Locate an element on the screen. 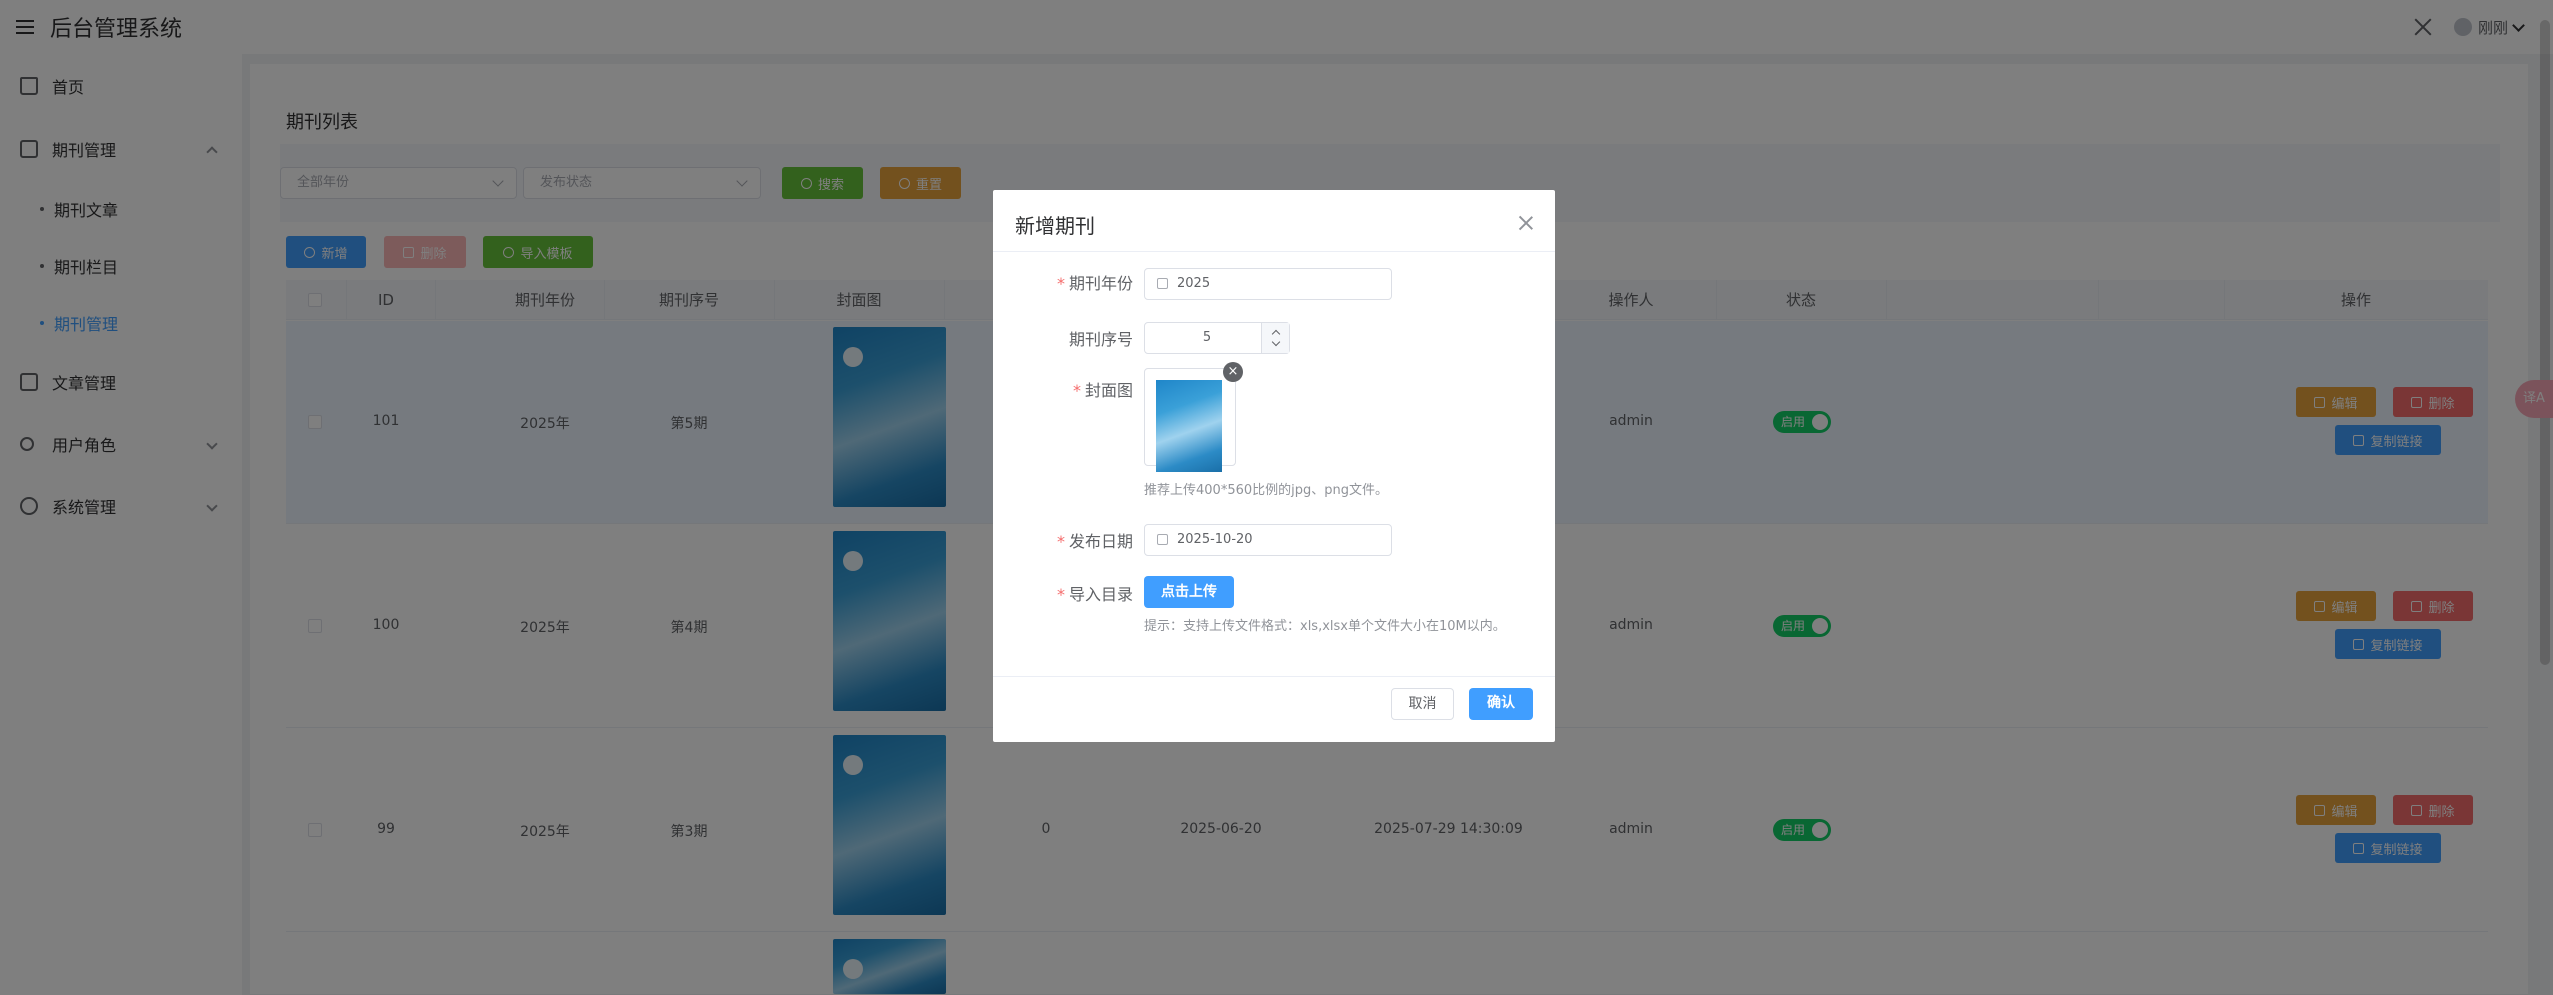  year-value: 2025 is located at coordinates (1194, 283).